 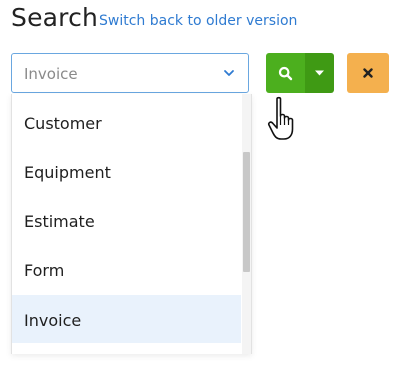 What do you see at coordinates (44, 270) in the screenshot?
I see `dropdown-option-label: Form` at bounding box center [44, 270].